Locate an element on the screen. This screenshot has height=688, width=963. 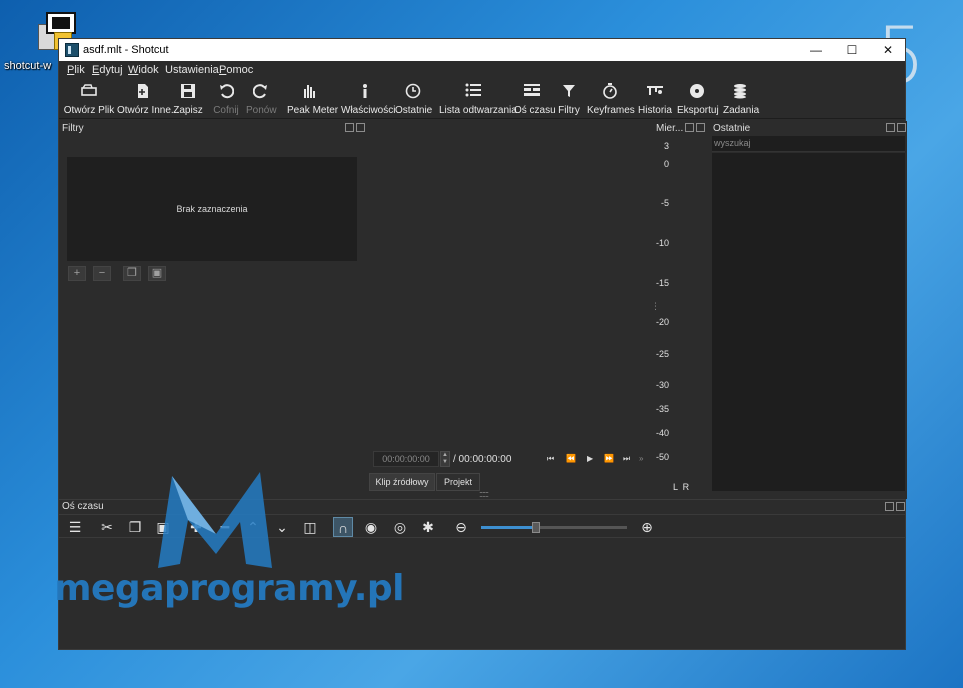
zoom-in-icon: ⊕ is located at coordinates (647, 527).